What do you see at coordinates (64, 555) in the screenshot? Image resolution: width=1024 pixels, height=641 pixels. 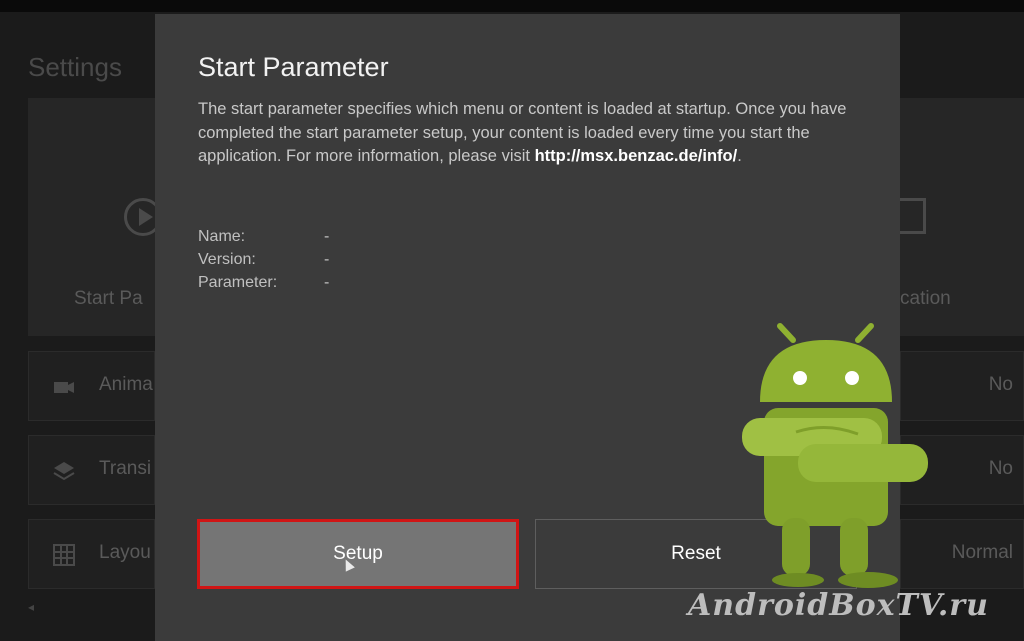 I see `grid-icon` at bounding box center [64, 555].